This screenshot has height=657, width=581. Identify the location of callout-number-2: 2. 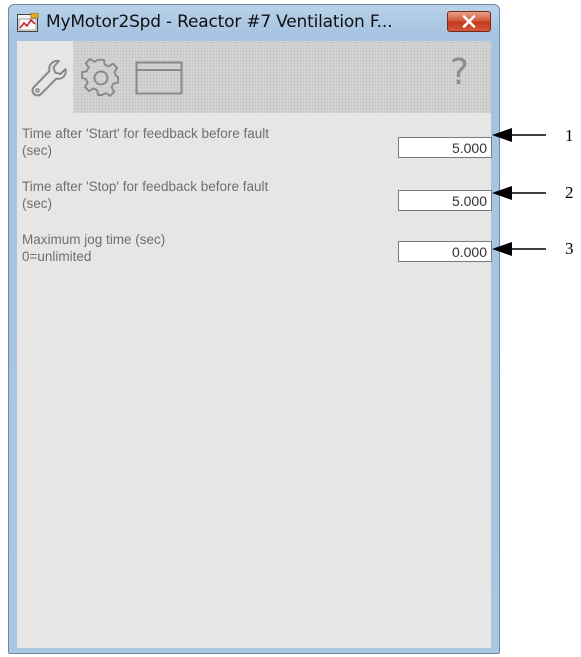
(569, 192).